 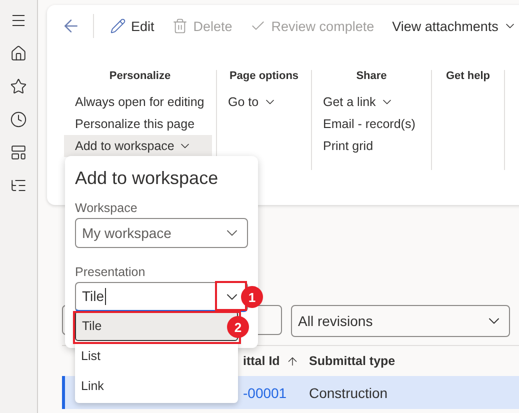 I want to click on workspace-icon, so click(x=18, y=152).